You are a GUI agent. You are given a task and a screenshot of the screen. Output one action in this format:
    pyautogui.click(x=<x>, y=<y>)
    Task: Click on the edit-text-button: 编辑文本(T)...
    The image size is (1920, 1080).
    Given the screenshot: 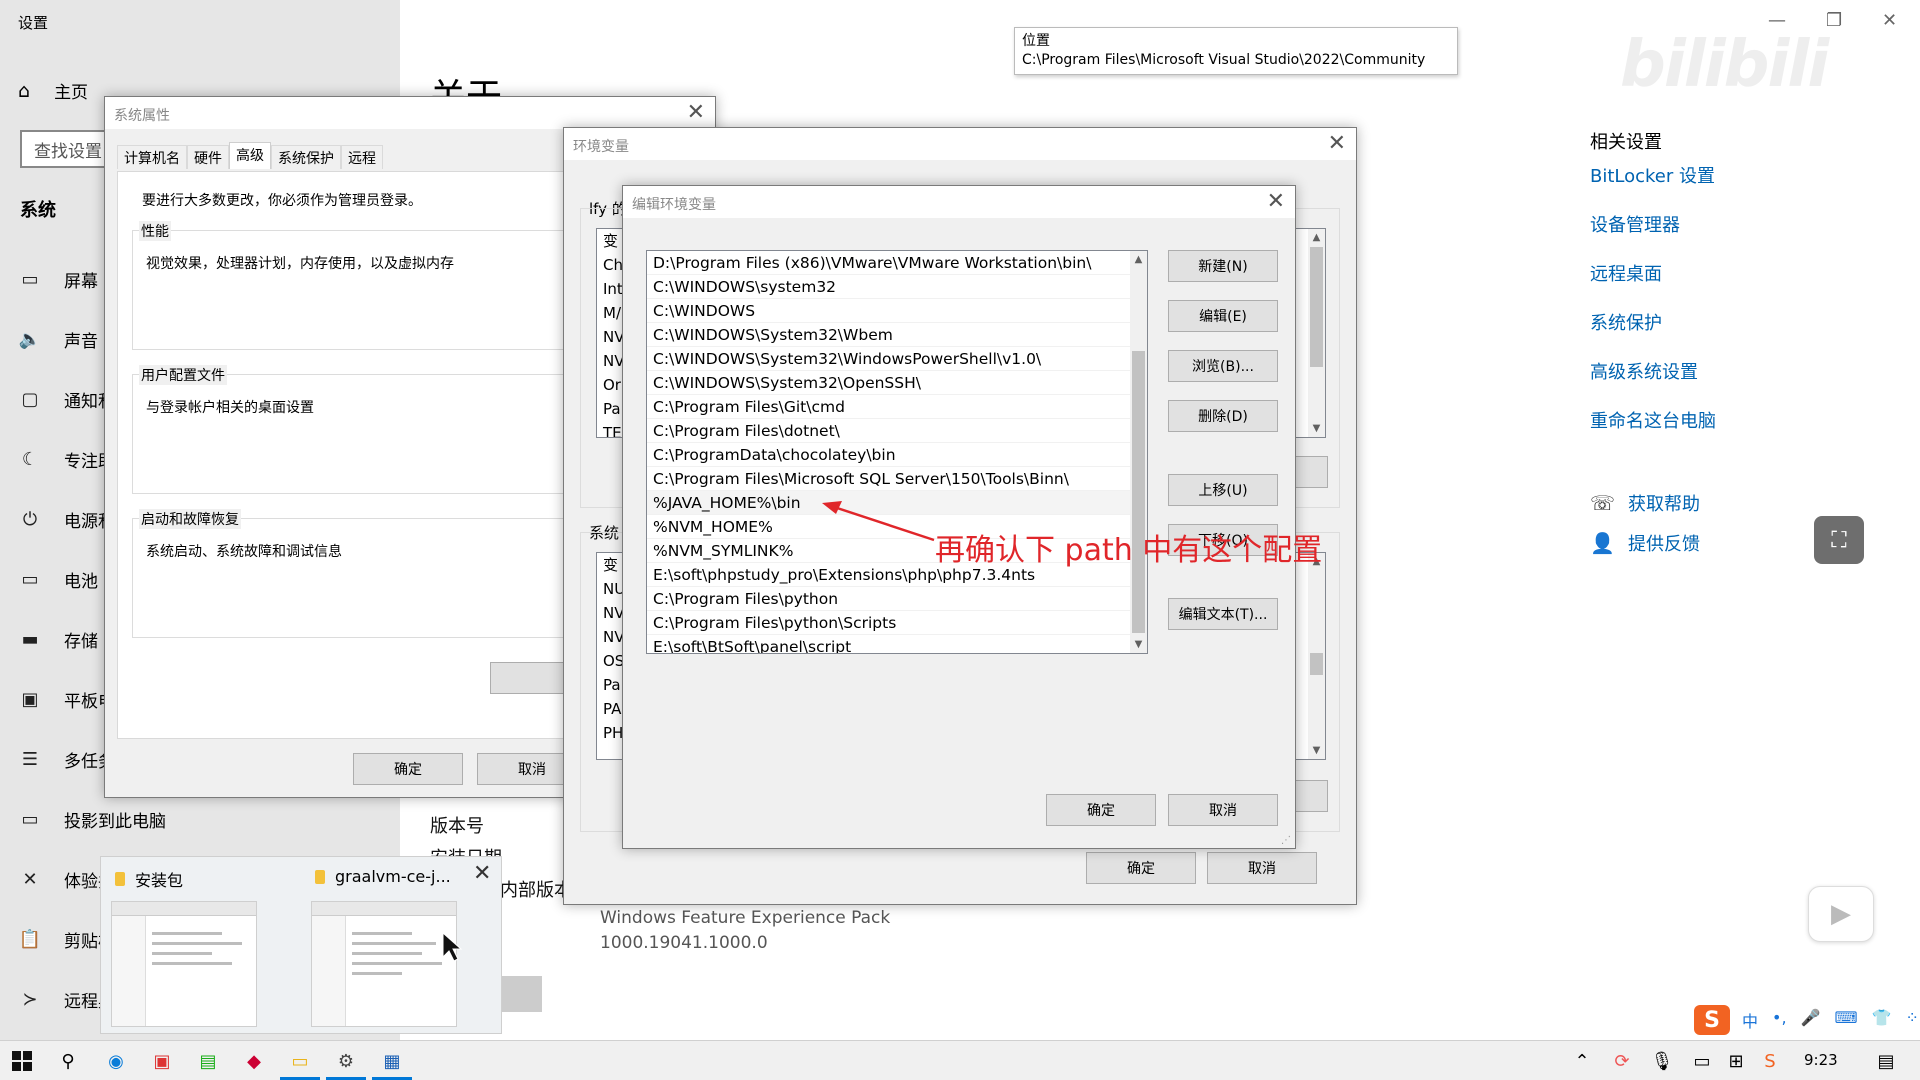 What is the action you would take?
    pyautogui.click(x=1223, y=614)
    